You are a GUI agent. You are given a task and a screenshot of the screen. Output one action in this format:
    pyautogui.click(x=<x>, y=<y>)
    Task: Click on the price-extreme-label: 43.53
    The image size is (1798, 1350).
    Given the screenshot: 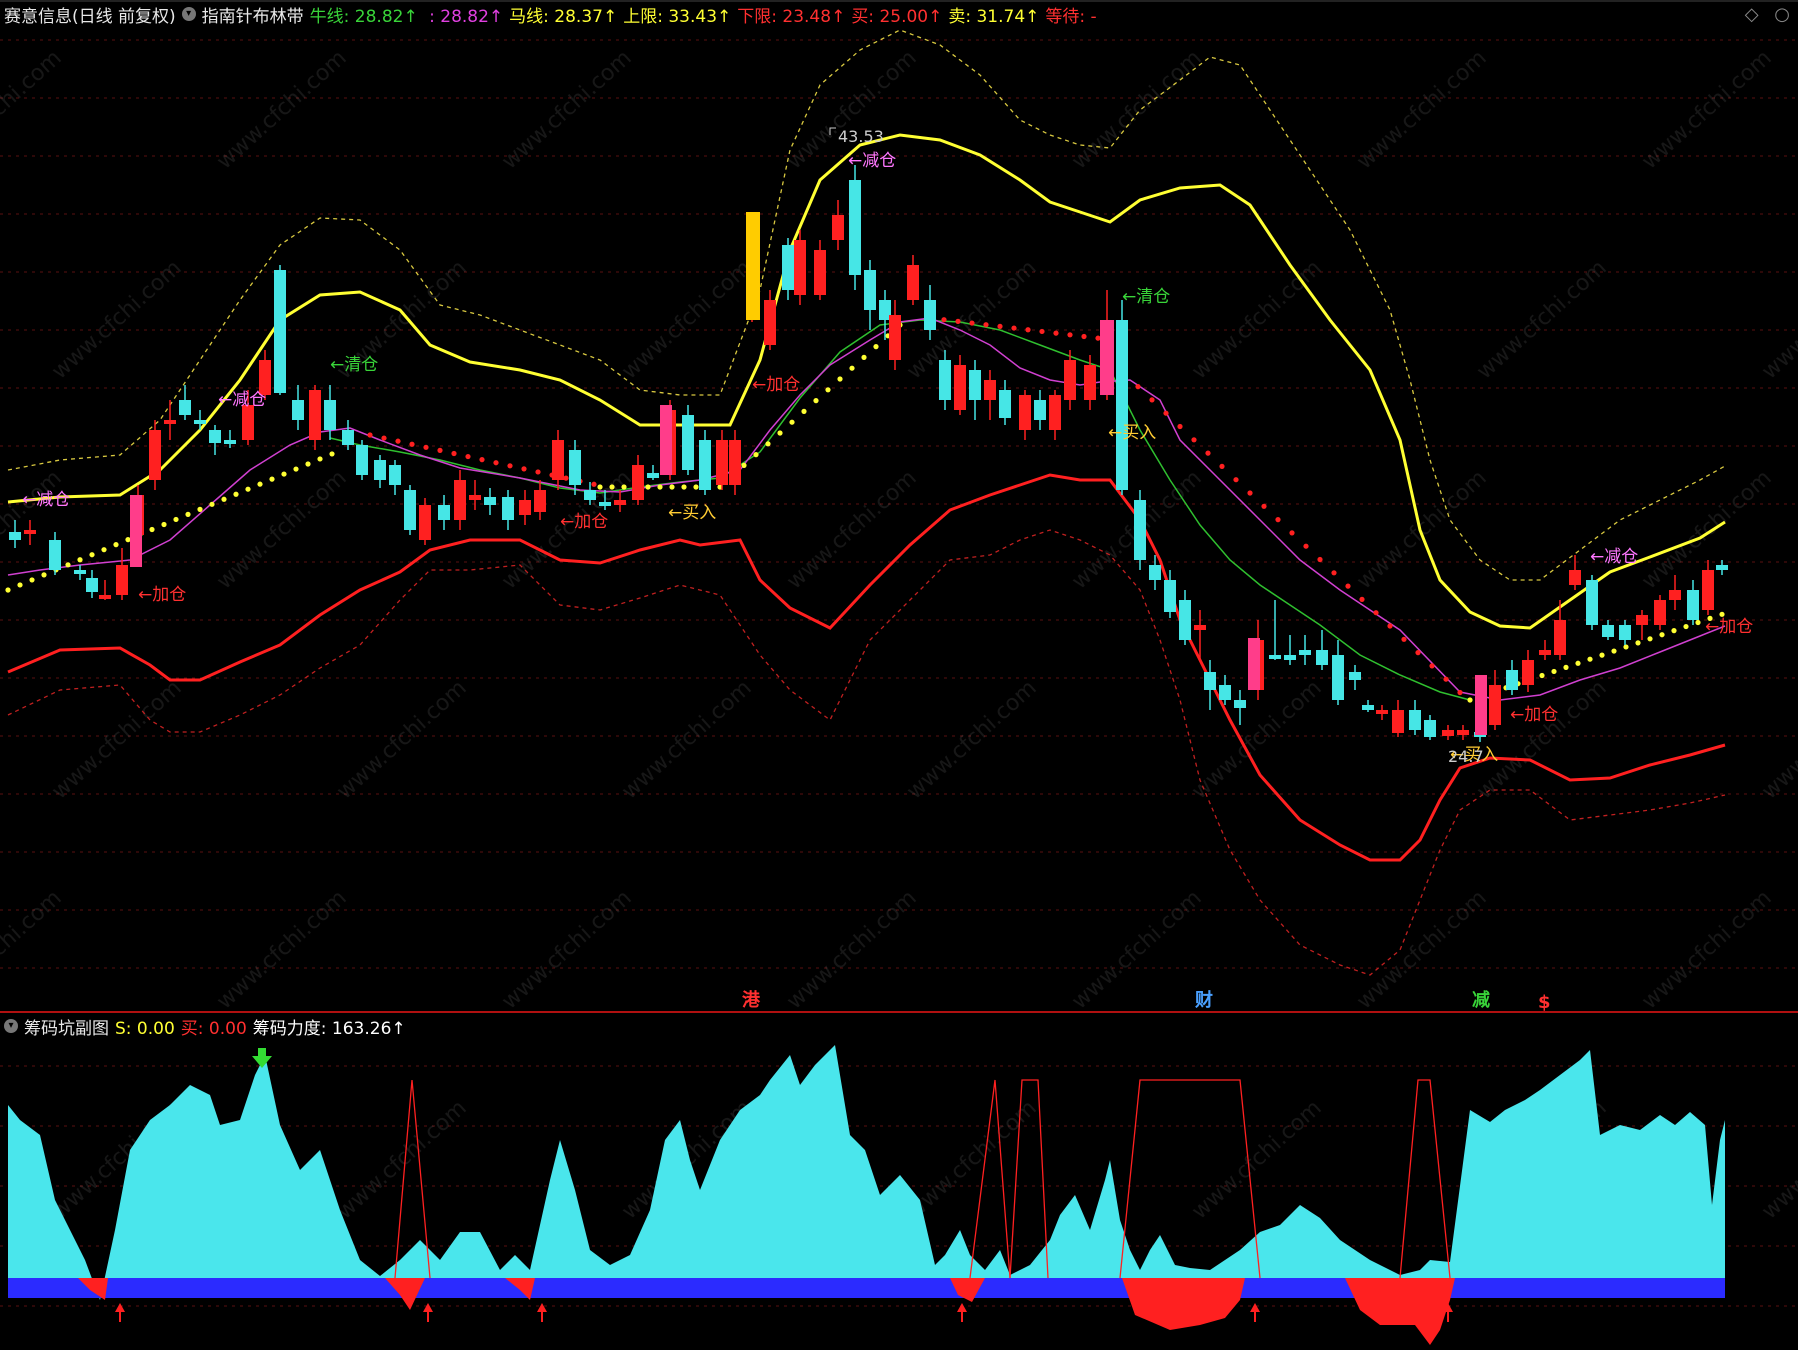 What is the action you would take?
    pyautogui.click(x=861, y=136)
    